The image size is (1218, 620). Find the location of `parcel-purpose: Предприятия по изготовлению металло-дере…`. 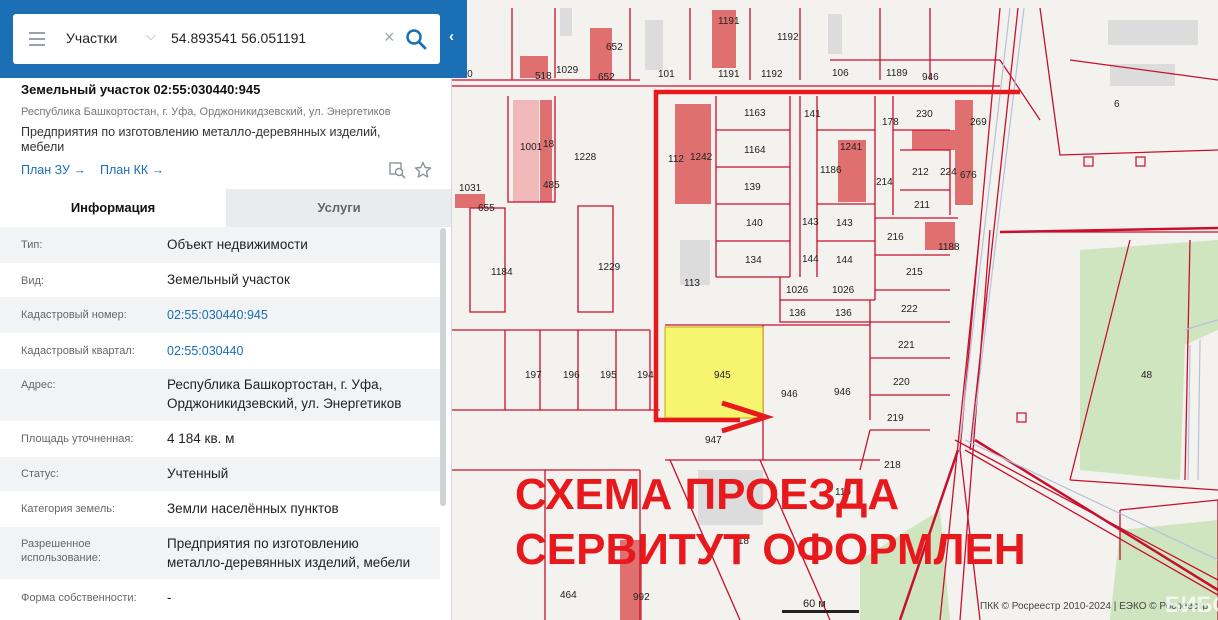

parcel-purpose: Предприятия по изготовлению металло-дере… is located at coordinates (201, 139).